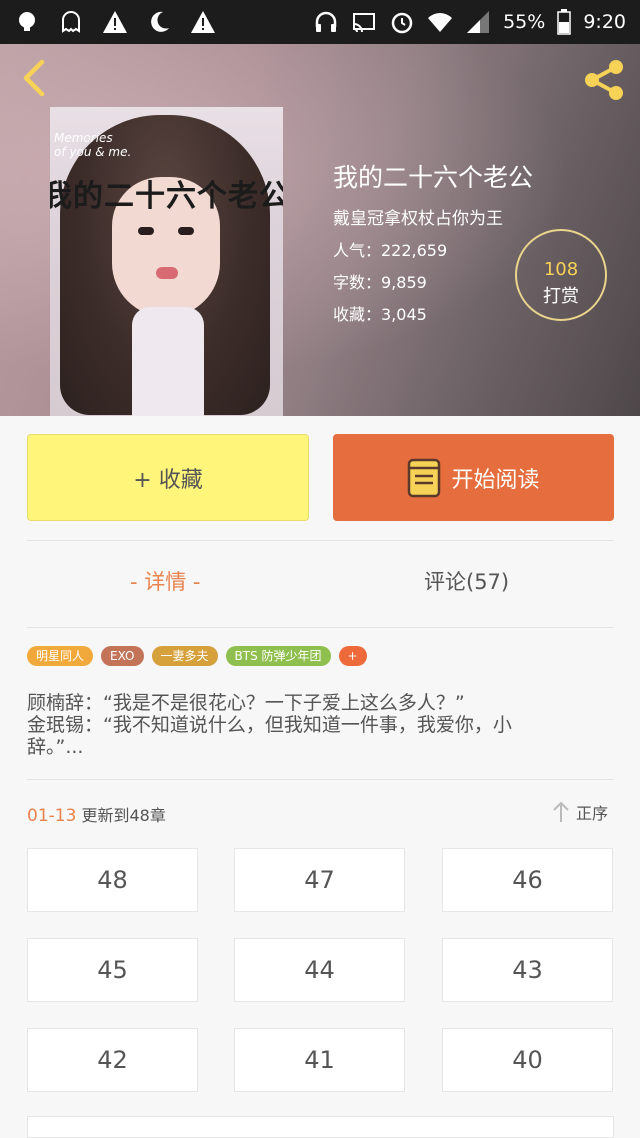 Image resolution: width=640 pixels, height=1138 pixels. Describe the element at coordinates (561, 296) in the screenshot. I see `reward-label: 打赏` at that location.